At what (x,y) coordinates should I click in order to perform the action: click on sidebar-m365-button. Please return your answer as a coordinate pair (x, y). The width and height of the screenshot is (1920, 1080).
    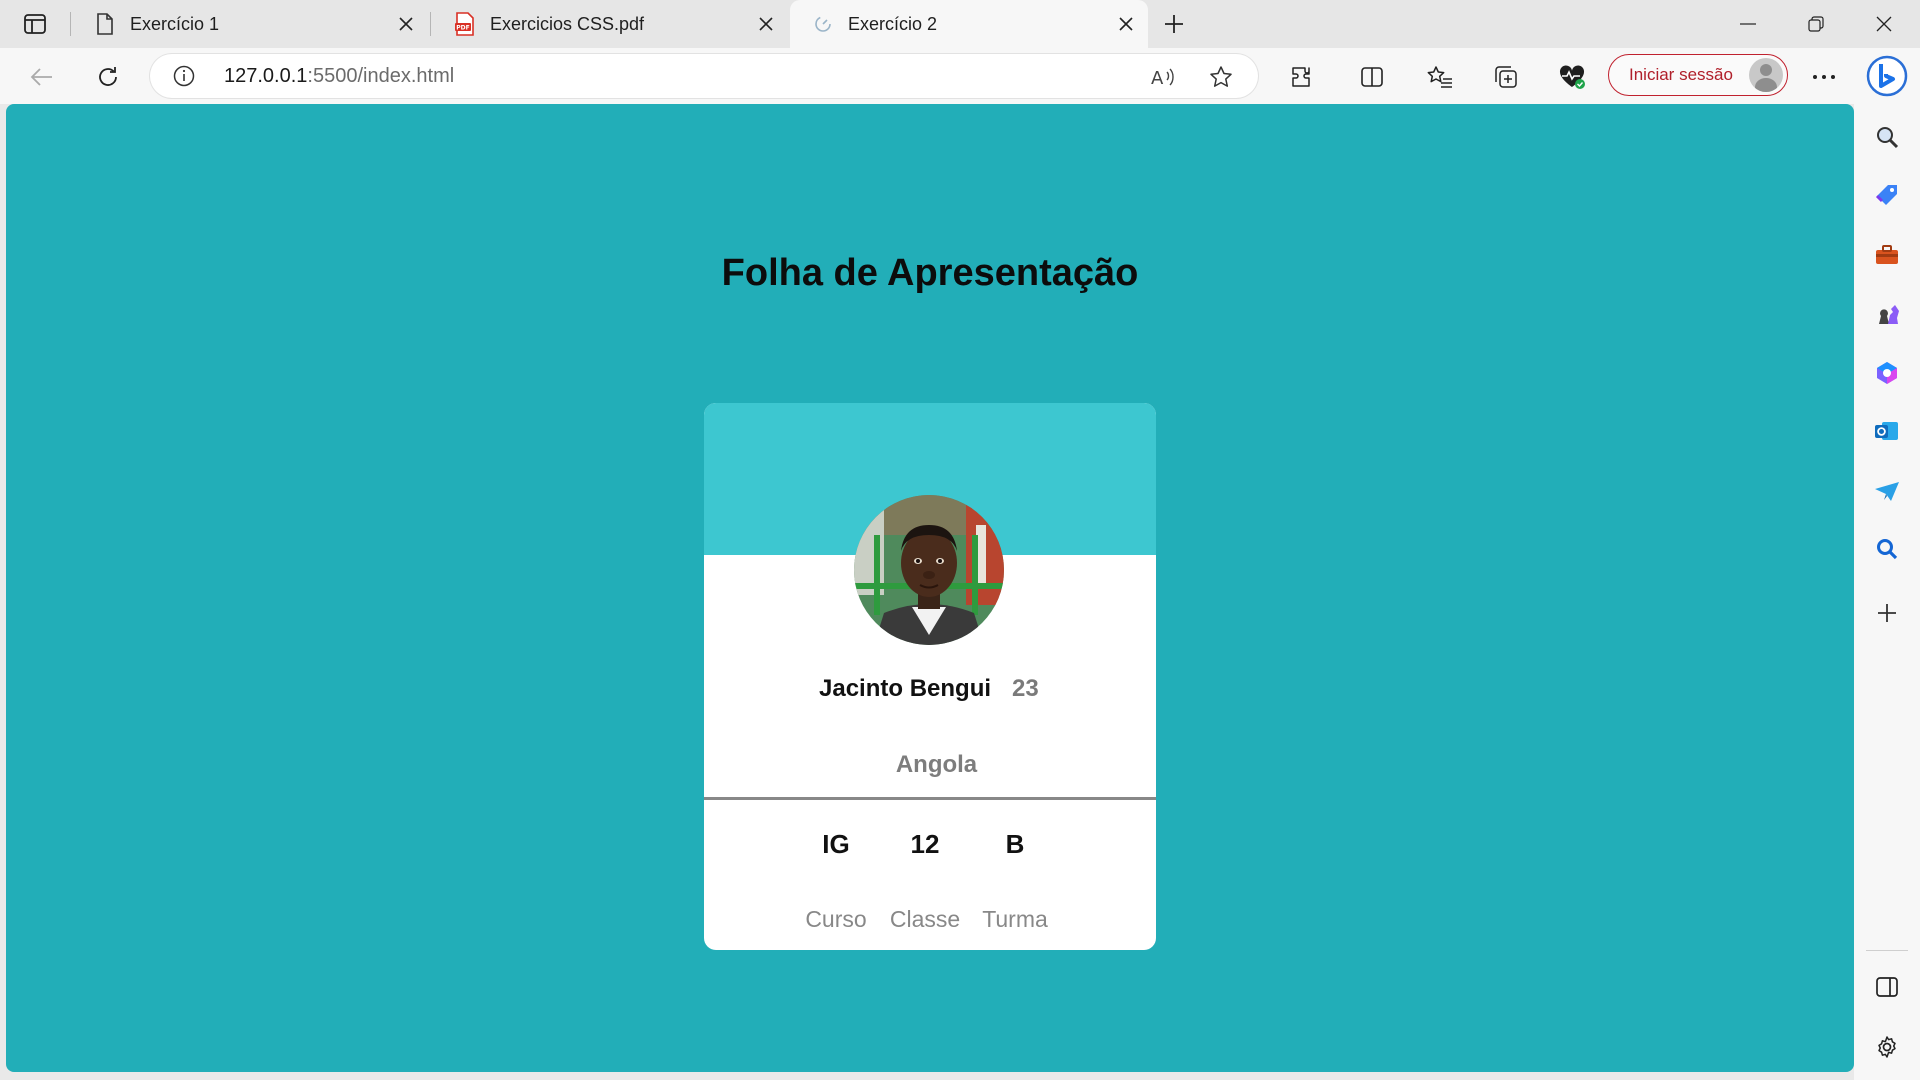
    Looking at the image, I should click on (1887, 373).